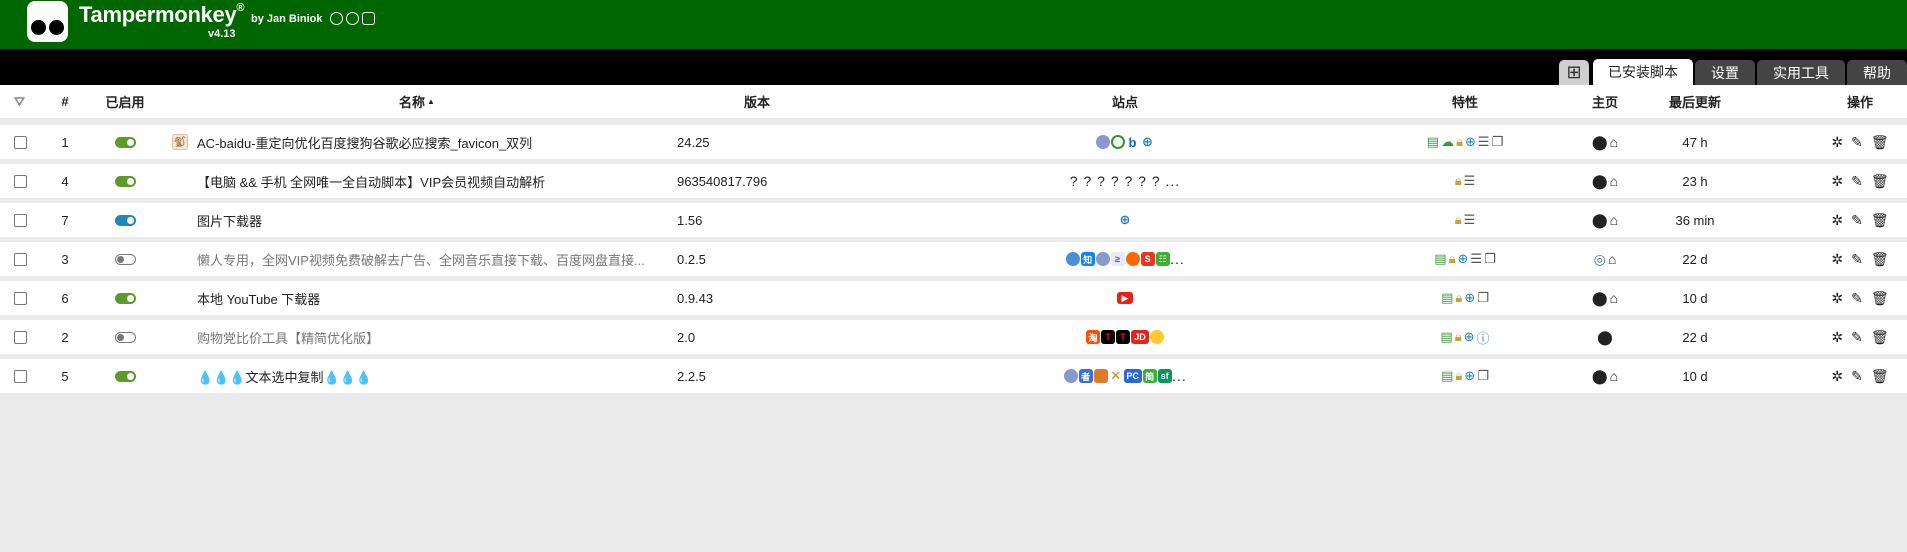  Describe the element at coordinates (229, 220) in the screenshot. I see `script-name-link: 图片下载器` at that location.